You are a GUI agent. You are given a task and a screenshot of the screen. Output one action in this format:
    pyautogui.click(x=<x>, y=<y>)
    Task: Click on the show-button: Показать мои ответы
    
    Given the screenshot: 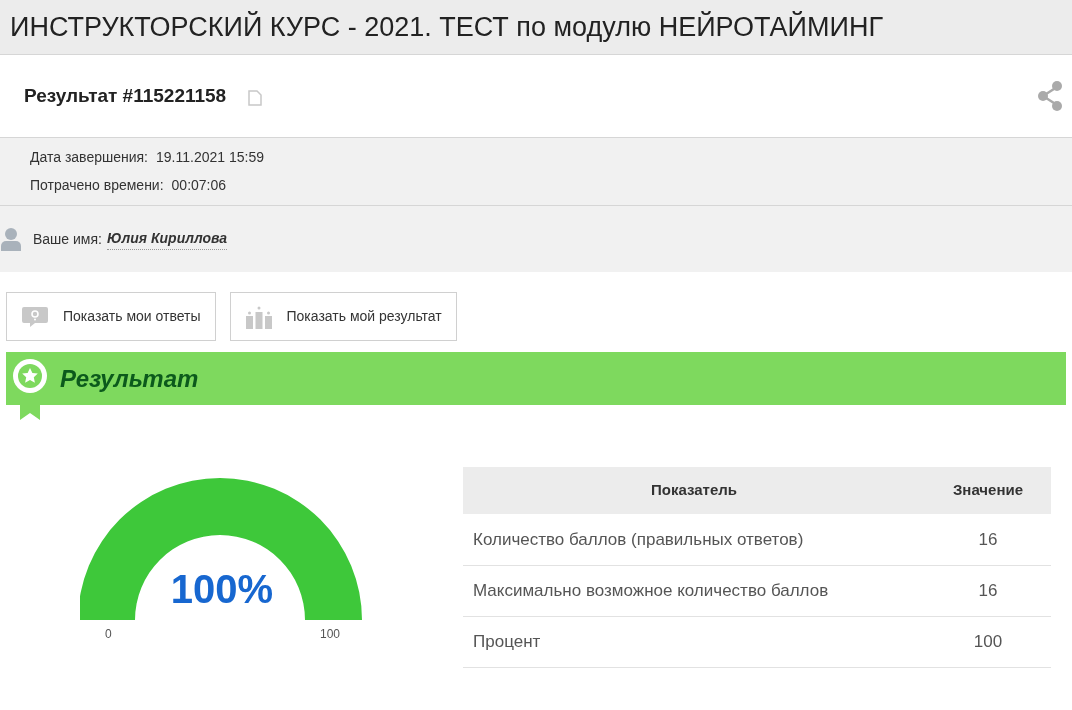 What is the action you would take?
    pyautogui.click(x=111, y=316)
    